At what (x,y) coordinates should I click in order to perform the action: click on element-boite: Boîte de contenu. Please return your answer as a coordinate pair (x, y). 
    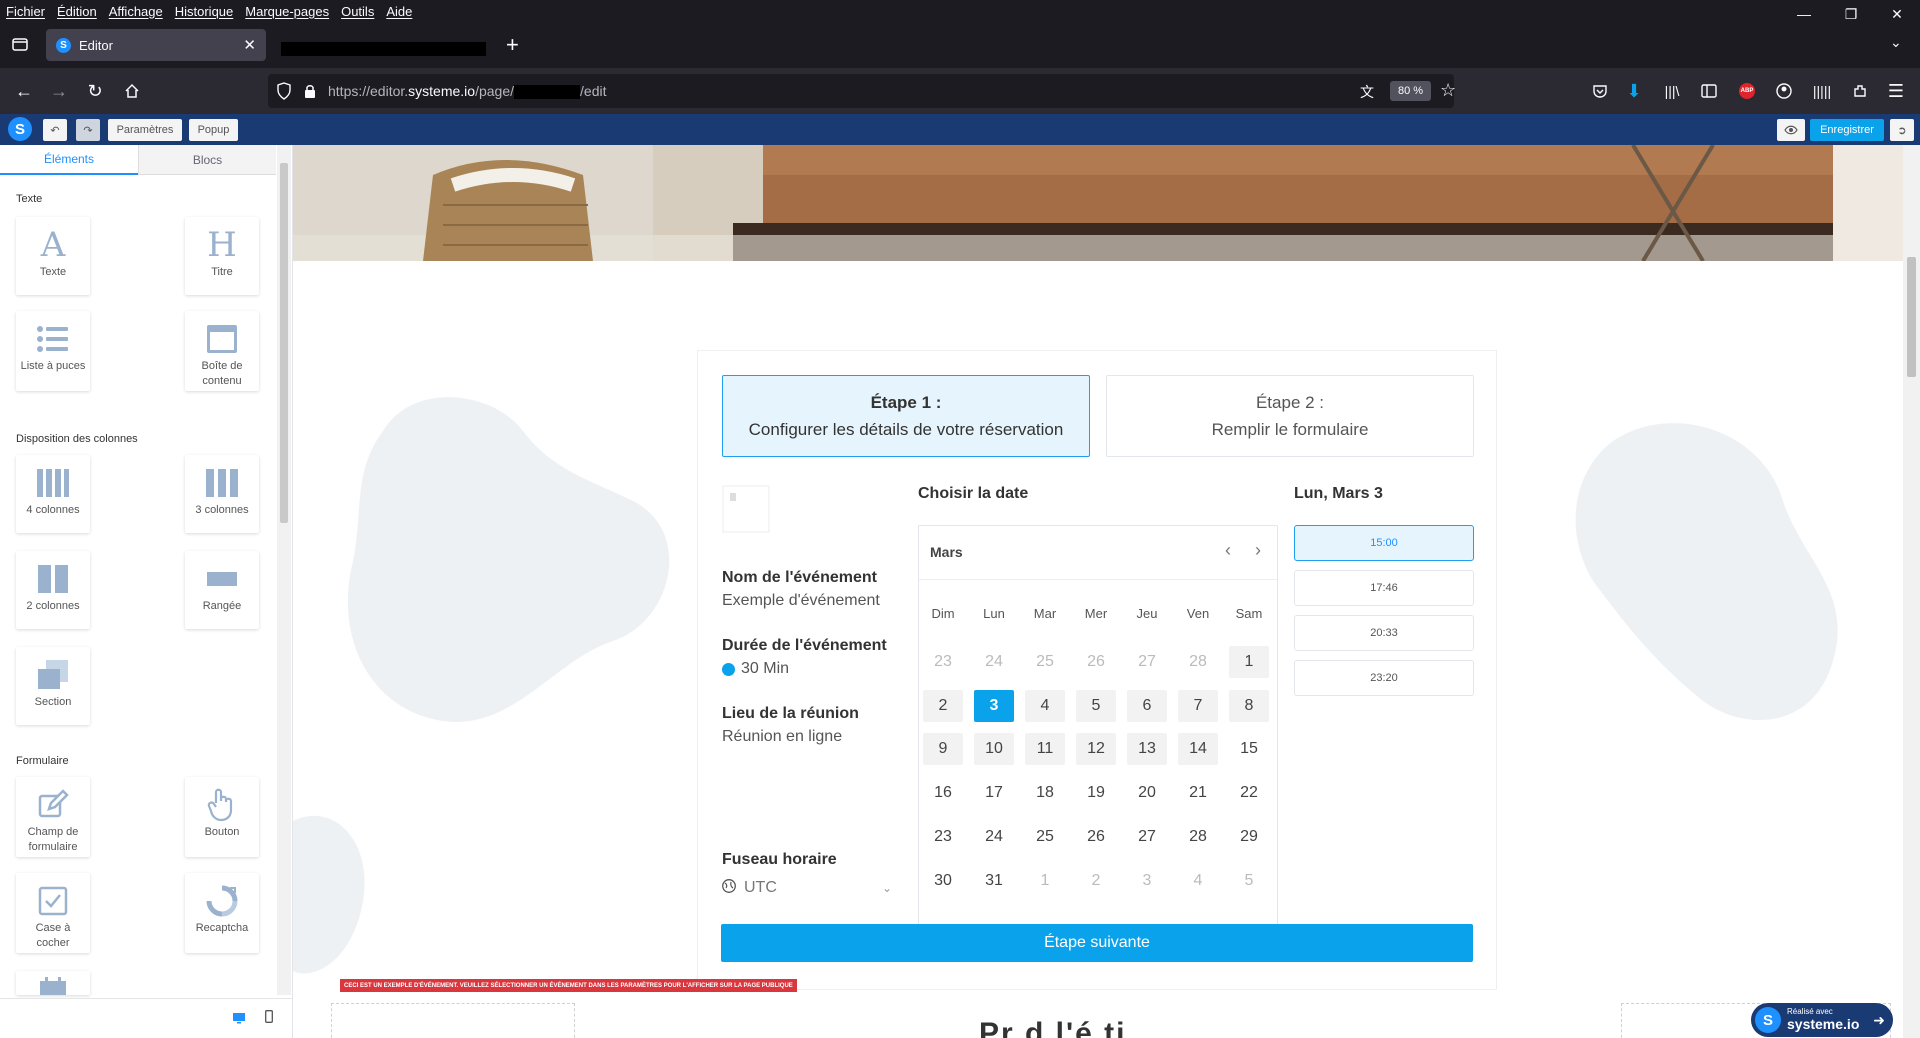
    Looking at the image, I should click on (222, 351).